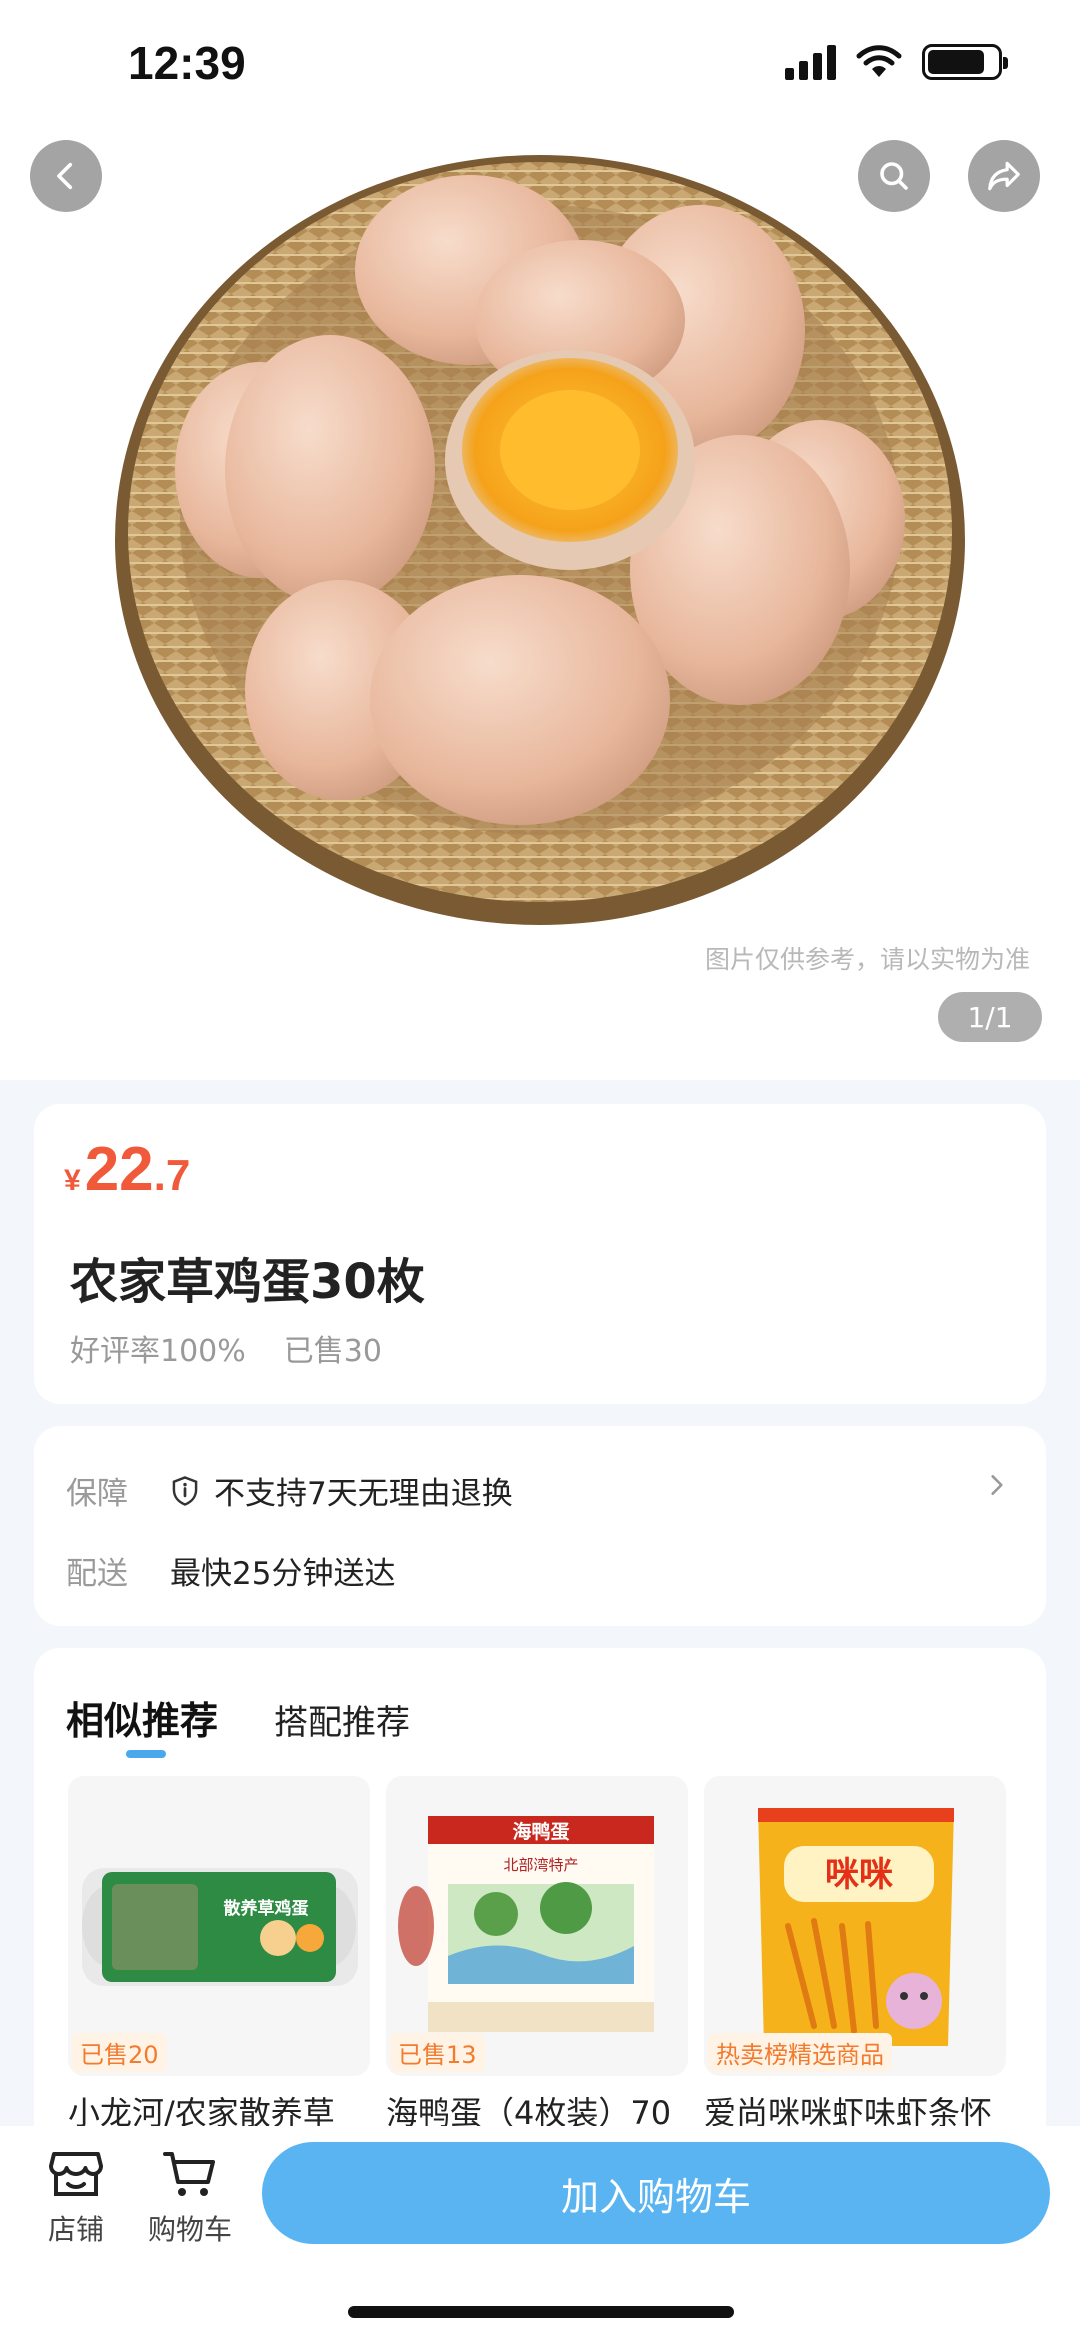  Describe the element at coordinates (800, 2052) in the screenshot. I see `hot-badge: 热卖榜精选商品` at that location.